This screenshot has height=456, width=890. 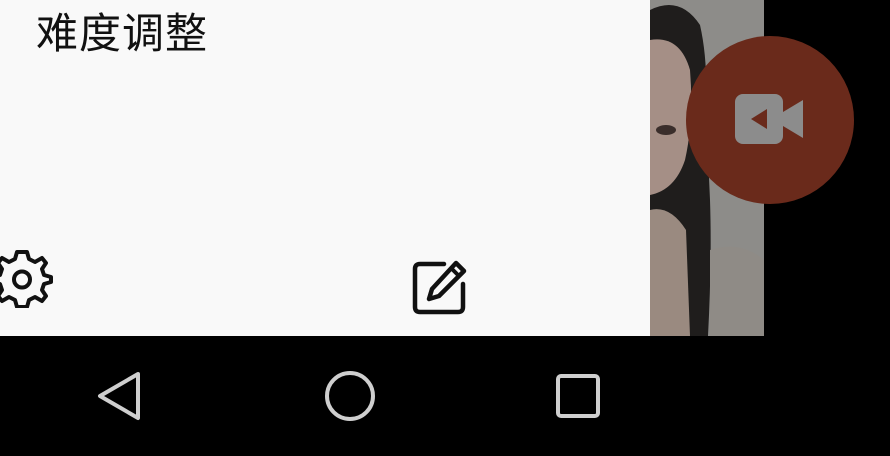 I want to click on edit-icon, so click(x=440, y=288).